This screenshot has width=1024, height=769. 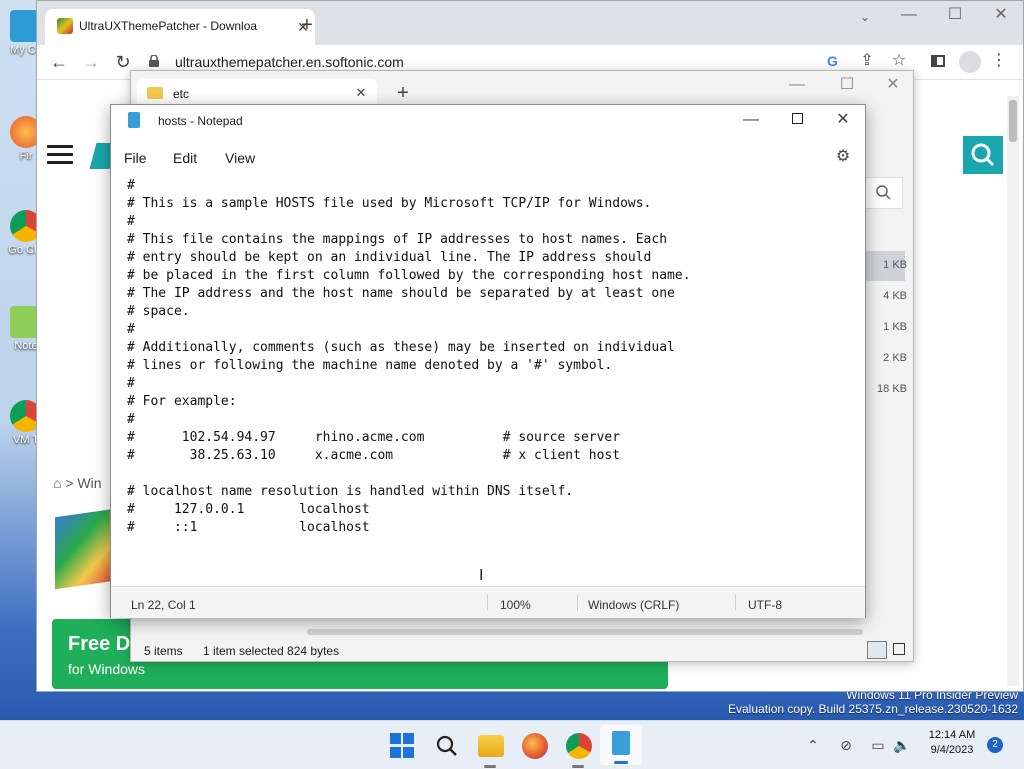 What do you see at coordinates (512, 744) in the screenshot?
I see `taskbar: ⌃ ⊘ ▭ 🔈 12:14 AM 9/4/2023 2` at bounding box center [512, 744].